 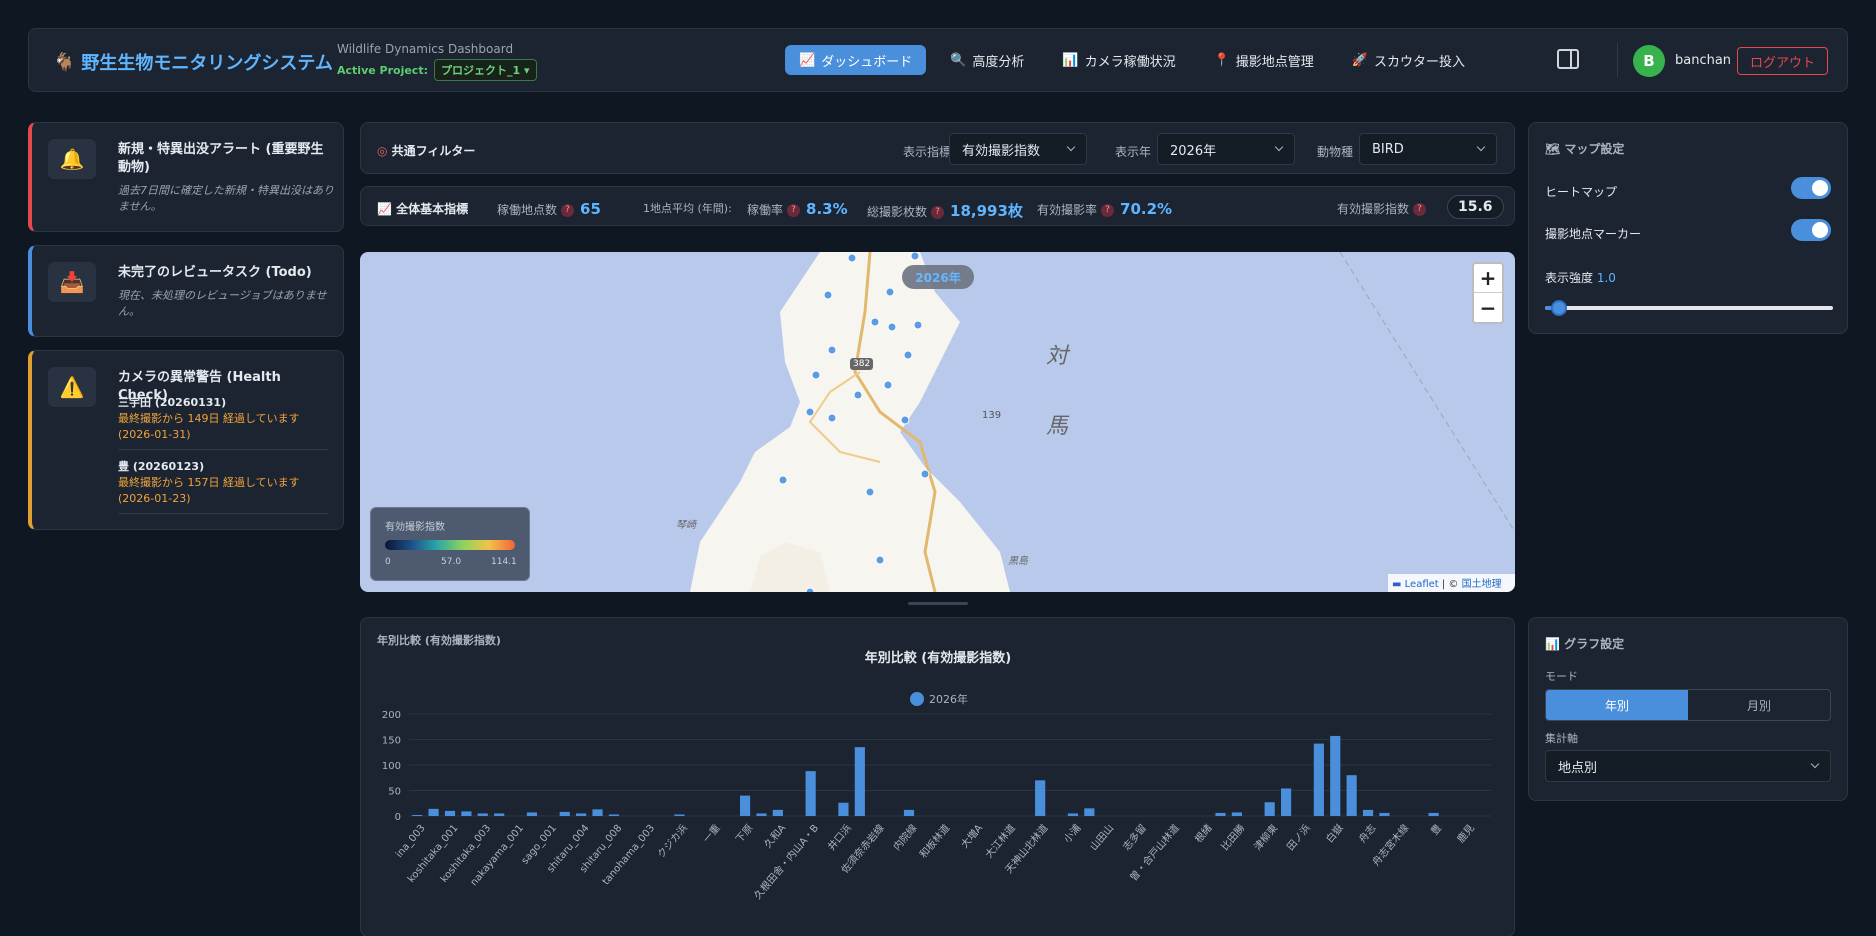 I want to click on nav-camera-status: 📊 カメラ稼働状況, so click(x=1118, y=60).